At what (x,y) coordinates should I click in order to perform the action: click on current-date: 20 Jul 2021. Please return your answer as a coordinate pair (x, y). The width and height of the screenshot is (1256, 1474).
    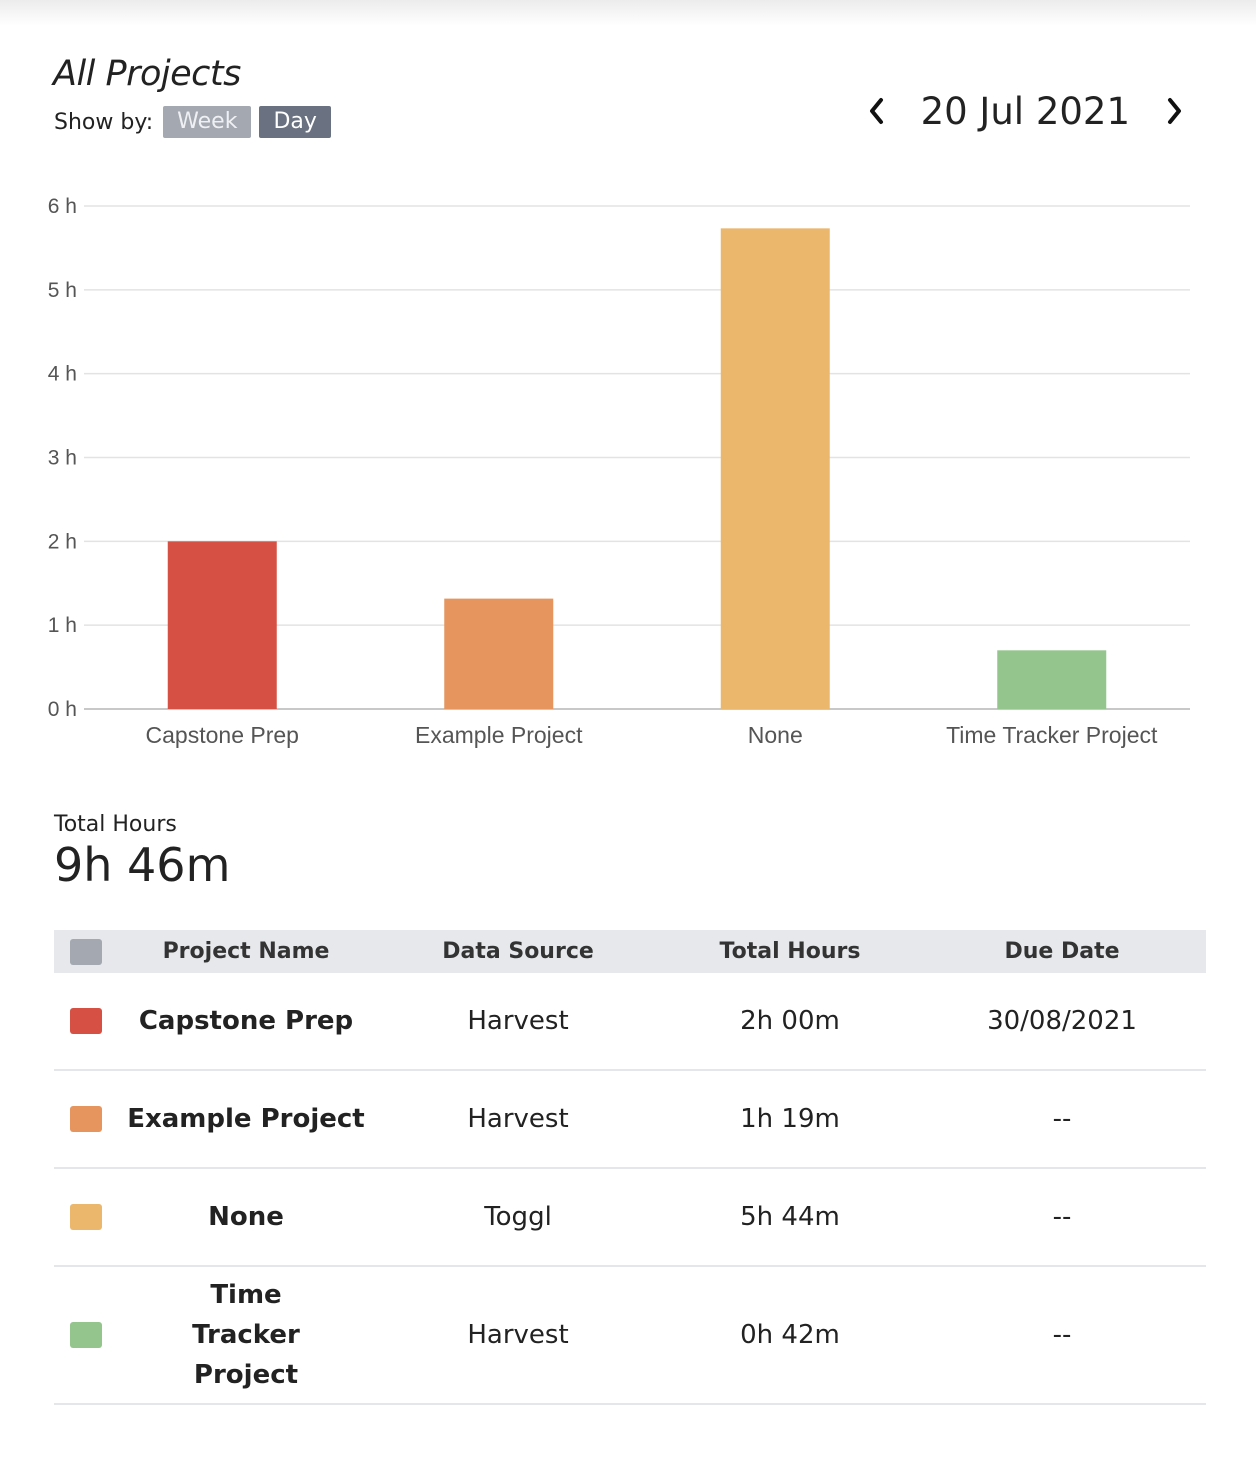
    Looking at the image, I should click on (1025, 111).